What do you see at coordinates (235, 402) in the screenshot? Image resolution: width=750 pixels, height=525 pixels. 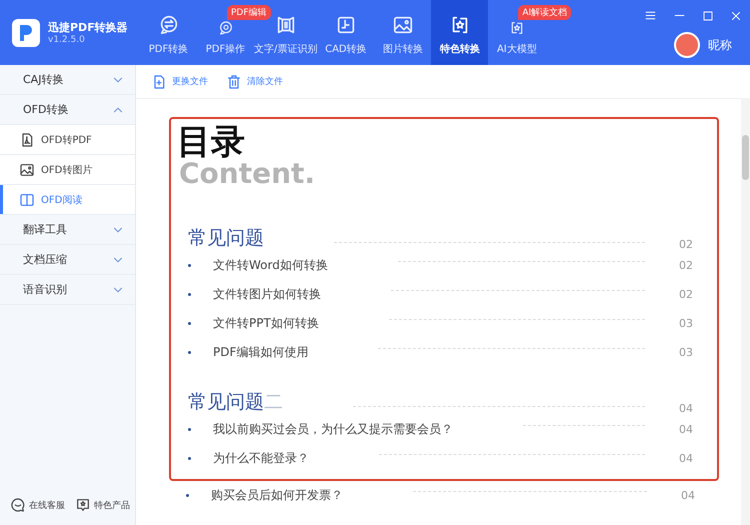 I see `section-heading: 常见问题二` at bounding box center [235, 402].